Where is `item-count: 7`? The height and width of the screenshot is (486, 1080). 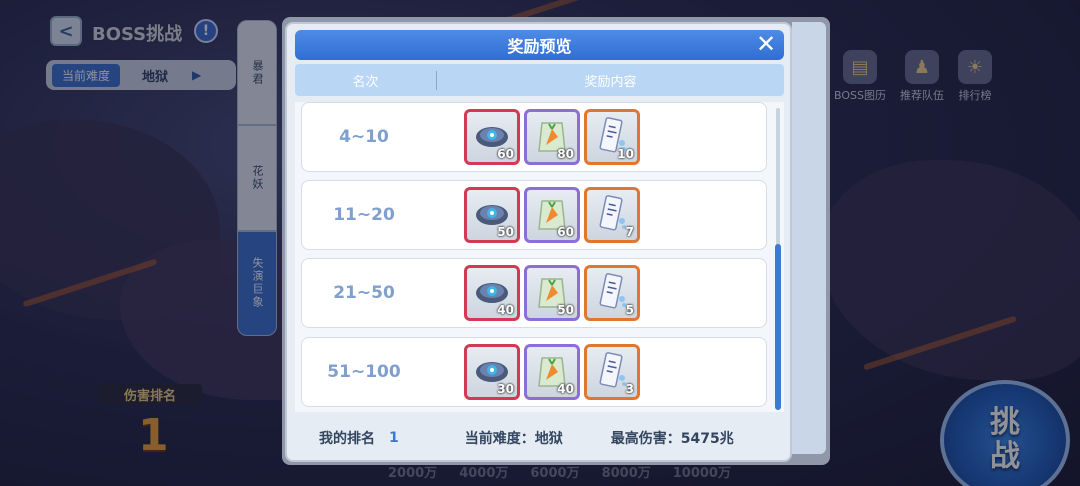 item-count: 7 is located at coordinates (629, 232).